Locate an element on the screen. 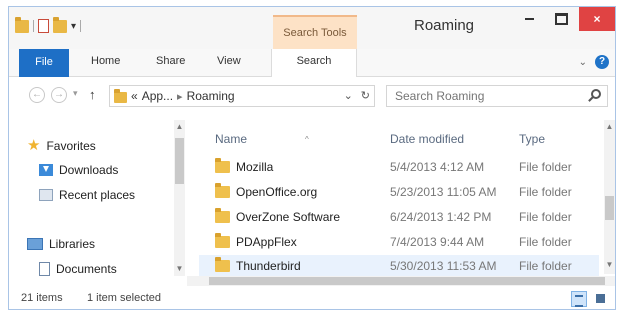 Image resolution: width=622 pixels, height=316 pixels. date-modified: 7/4/2013 9:44 AM is located at coordinates (437, 242).